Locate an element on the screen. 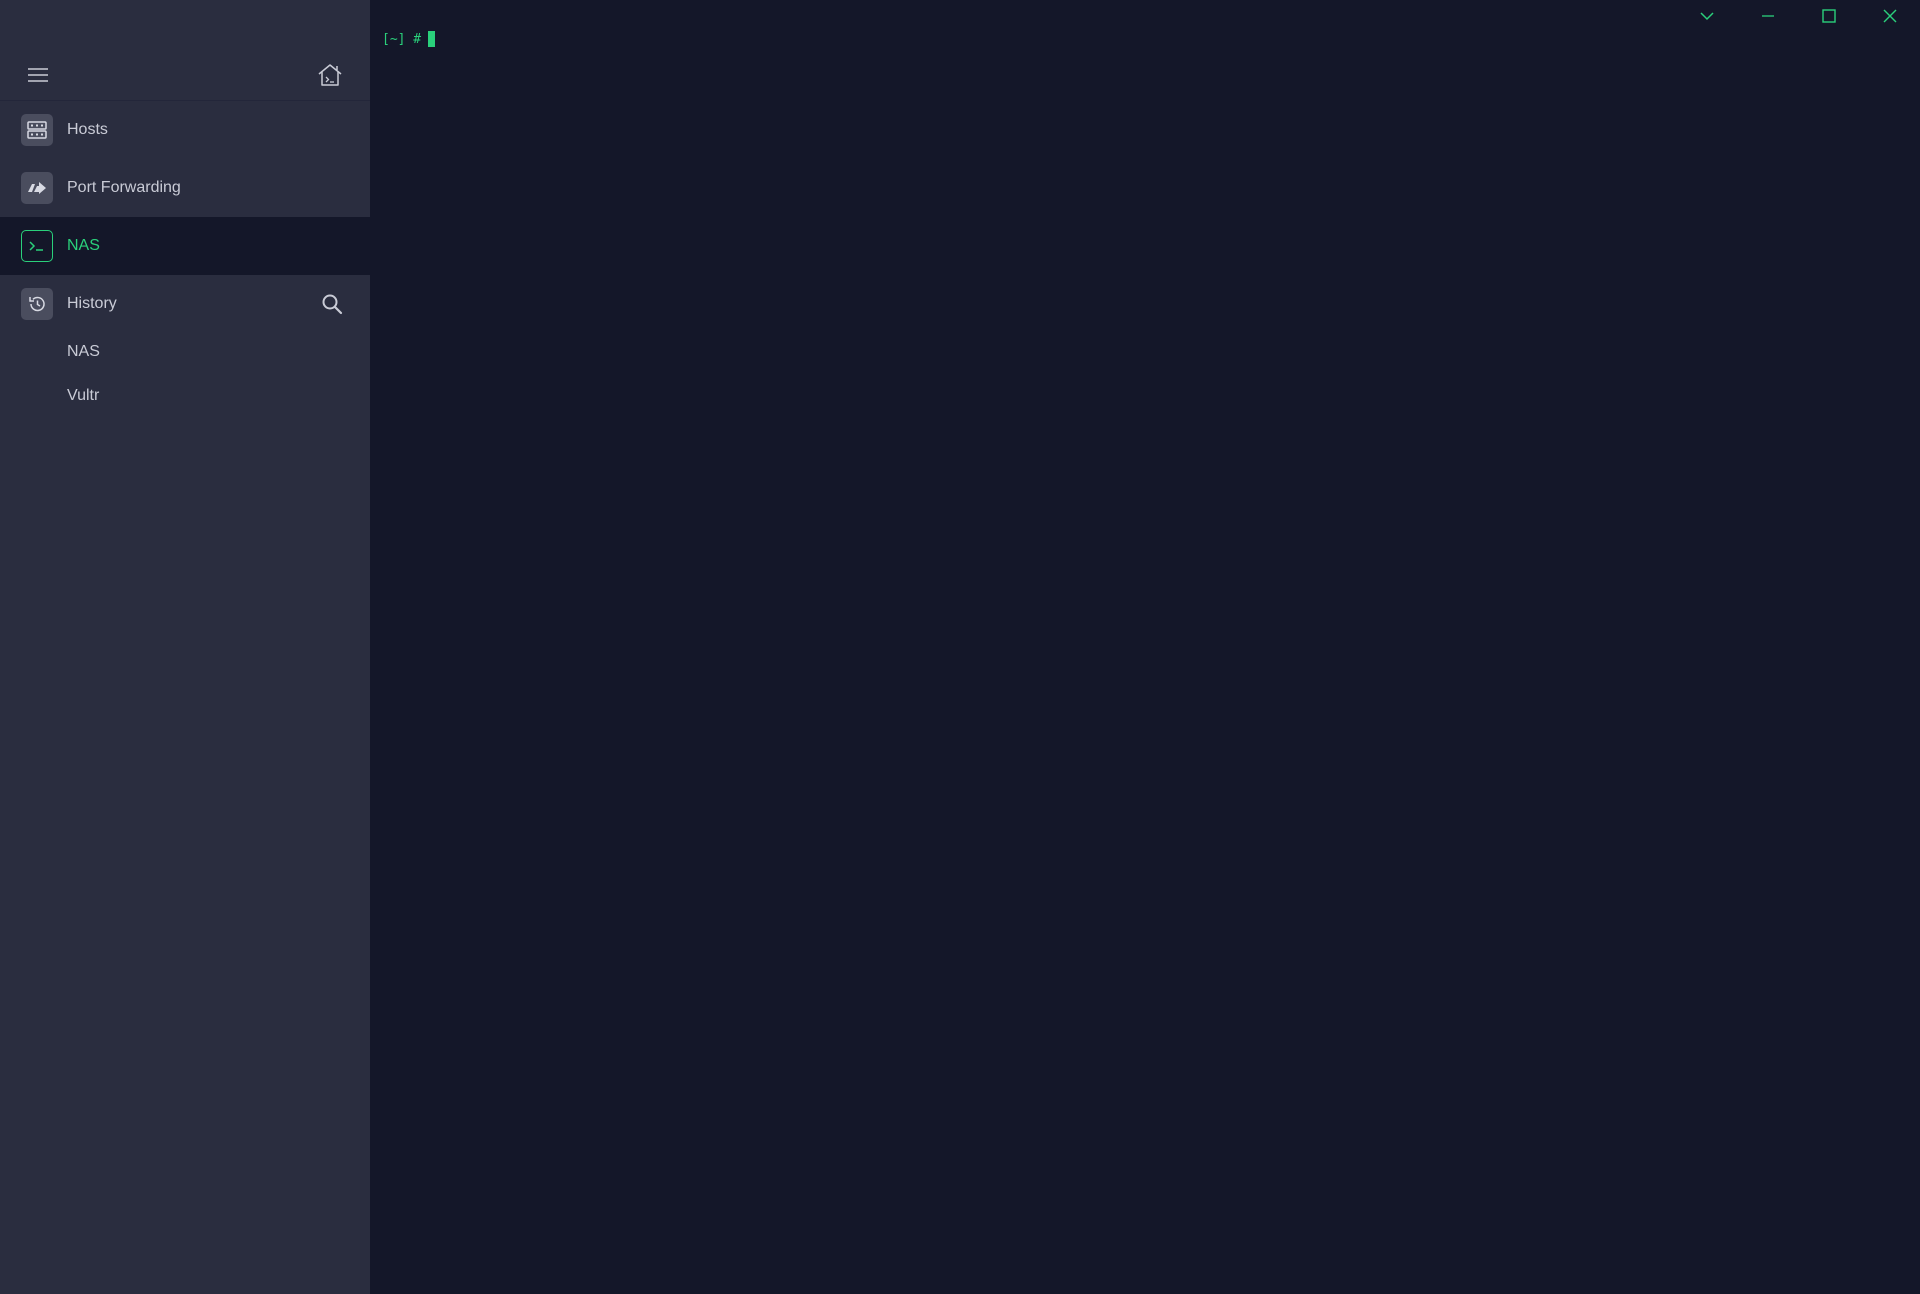 Image resolution: width=1920 pixels, height=1294 pixels. hosts-grid-icon is located at coordinates (37, 130).